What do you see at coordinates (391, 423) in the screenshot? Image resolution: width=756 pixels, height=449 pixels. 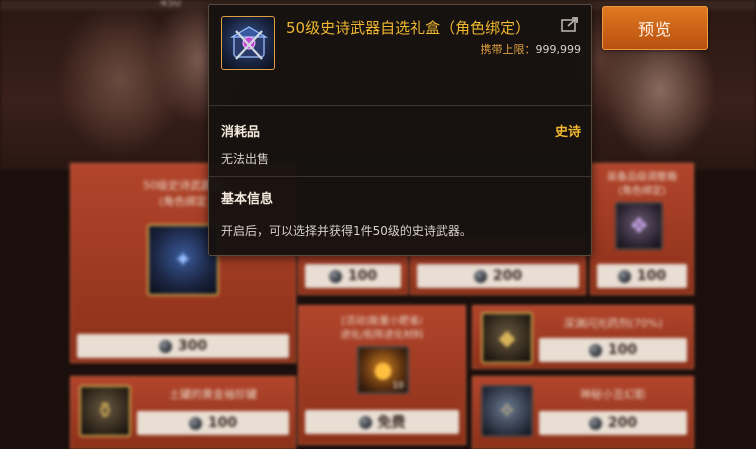 I see `price-value: 免费` at bounding box center [391, 423].